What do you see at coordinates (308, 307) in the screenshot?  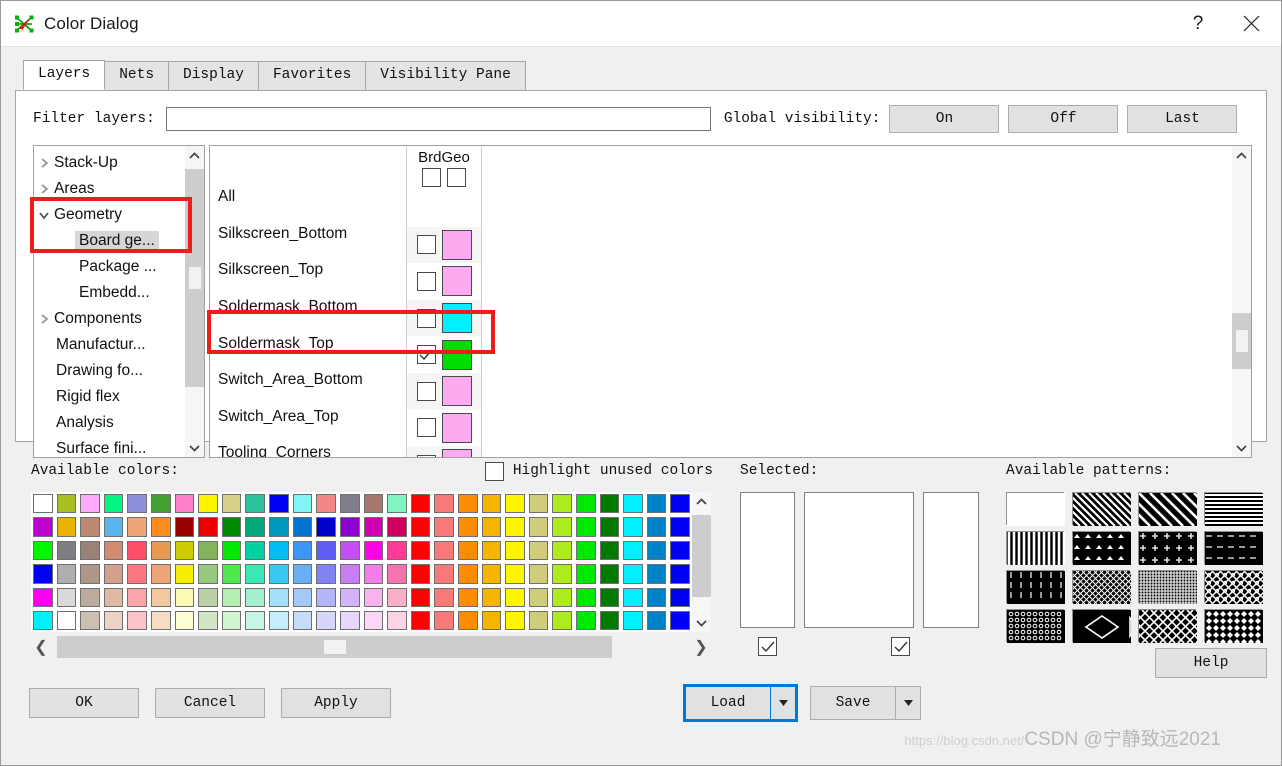 I see `table-row: Soldermask_Bottom` at bounding box center [308, 307].